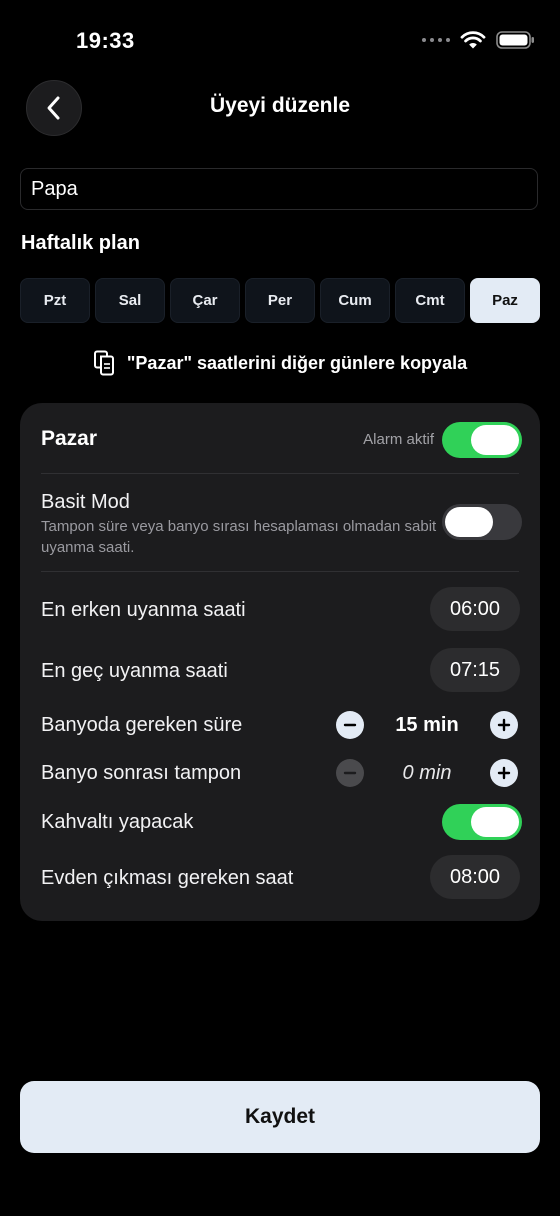 The height and width of the screenshot is (1216, 560). Describe the element at coordinates (398, 439) in the screenshot. I see `alarm-active-label: Alarm aktif` at that location.